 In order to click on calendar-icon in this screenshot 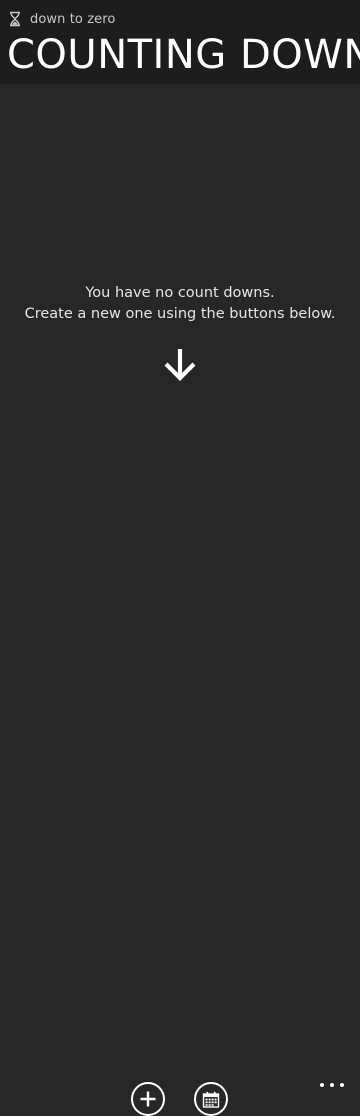, I will do `click(211, 1099)`.